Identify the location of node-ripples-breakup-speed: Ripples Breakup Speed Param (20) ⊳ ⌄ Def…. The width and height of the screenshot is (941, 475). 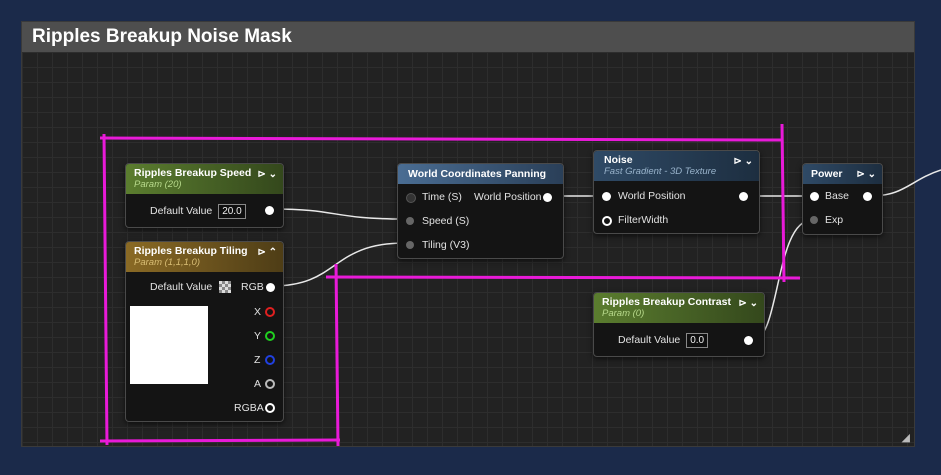
(204, 195).